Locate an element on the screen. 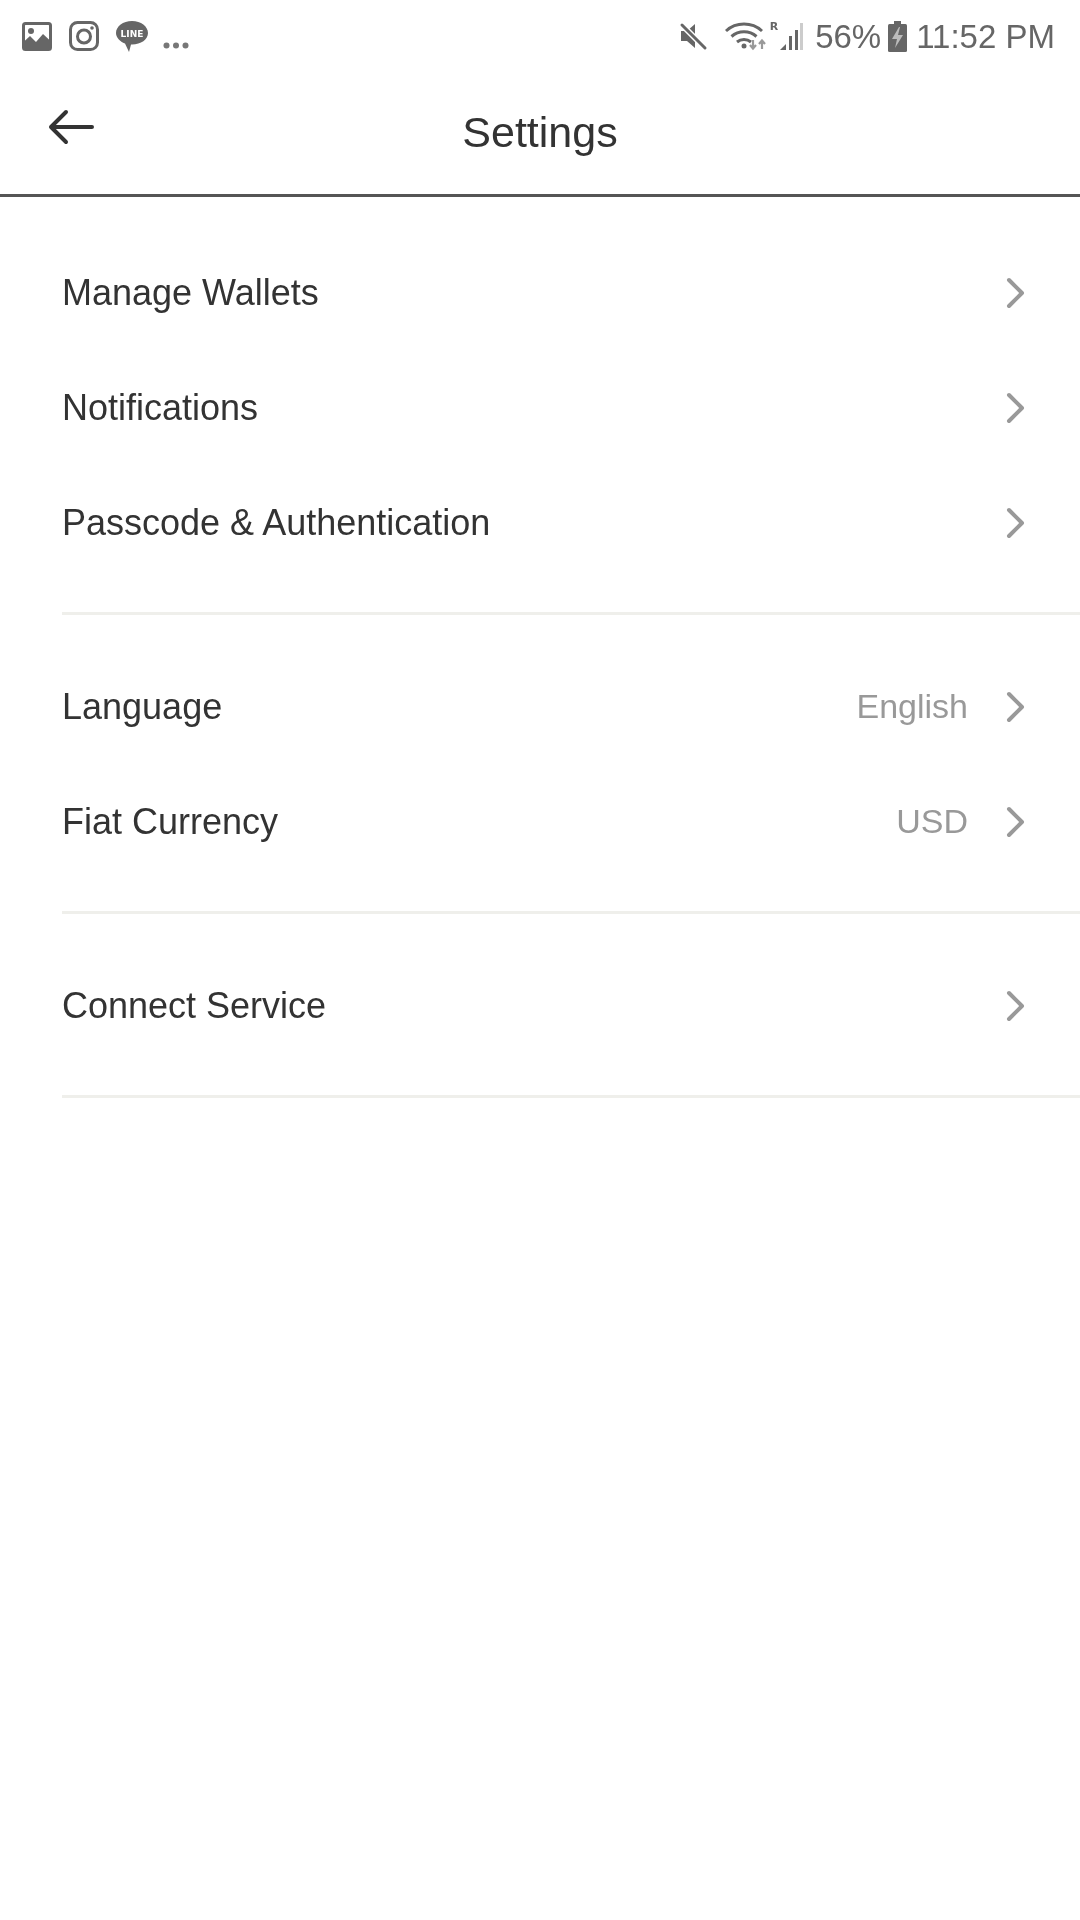 The width and height of the screenshot is (1080, 1920). settings-item-label: Fiat Currency is located at coordinates (170, 821).